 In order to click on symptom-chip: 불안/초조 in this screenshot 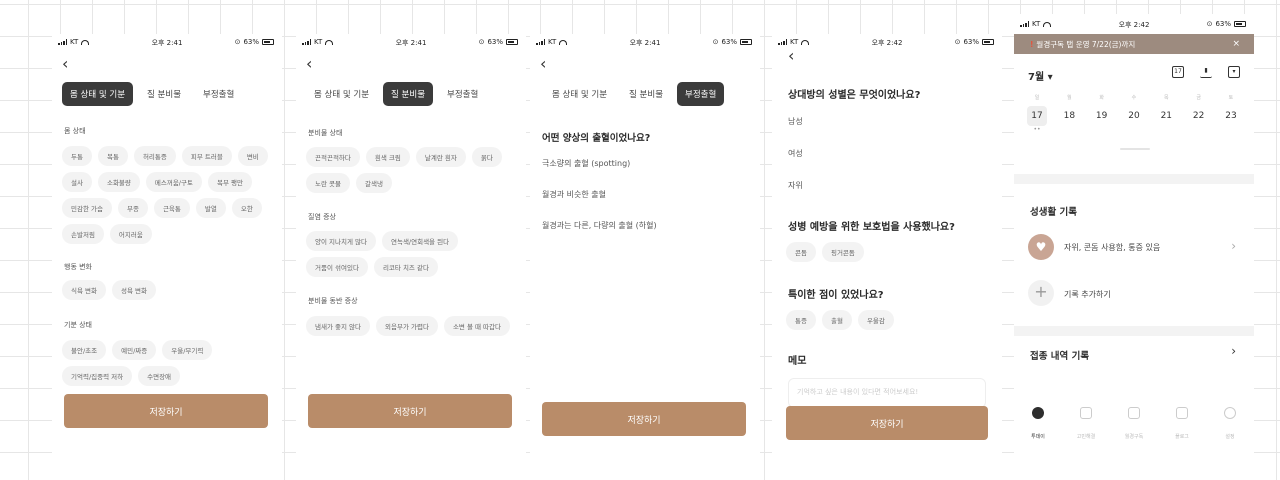, I will do `click(84, 350)`.